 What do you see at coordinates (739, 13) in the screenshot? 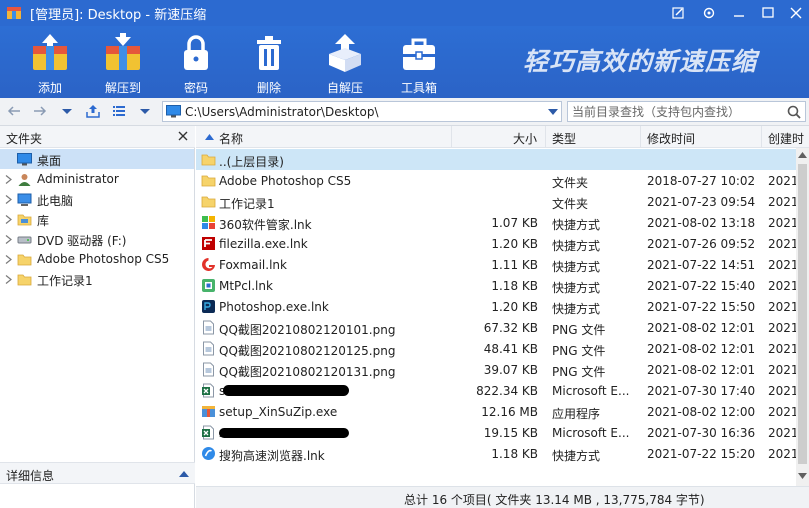
I see `minimize-icon` at bounding box center [739, 13].